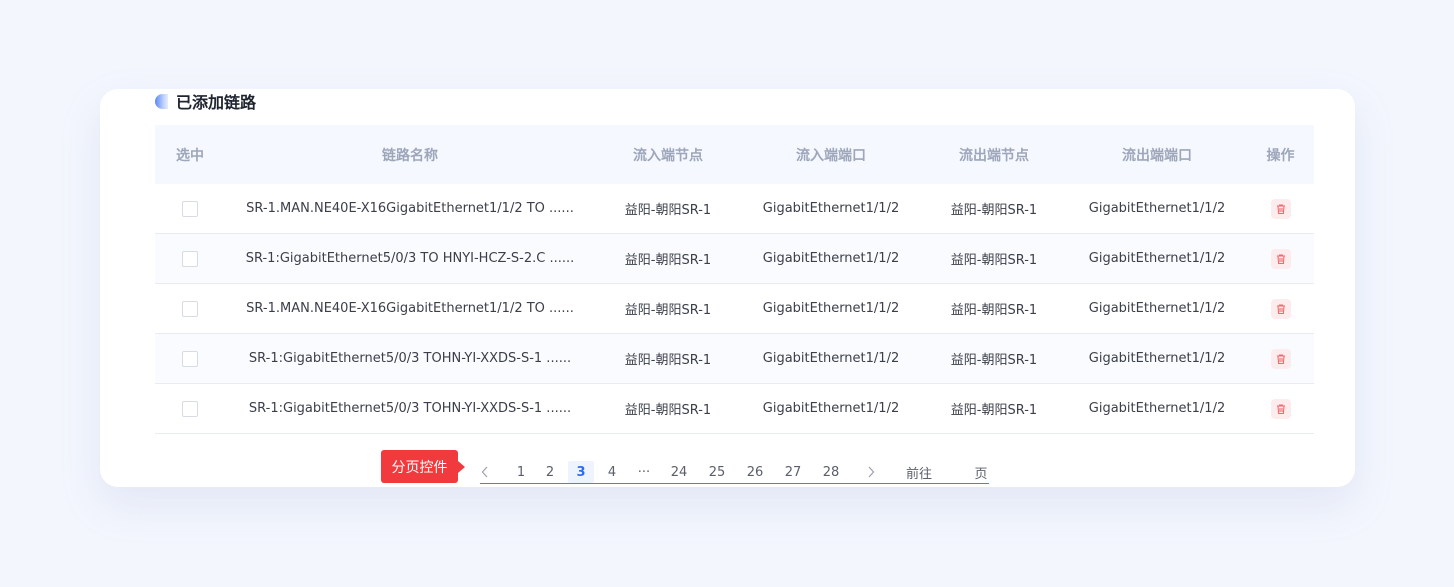 The height and width of the screenshot is (587, 1454). I want to click on table-header: 选中 链路名称 流入端节点 流入端端口 流出端节点 流出端端口 操作, so click(734, 154).